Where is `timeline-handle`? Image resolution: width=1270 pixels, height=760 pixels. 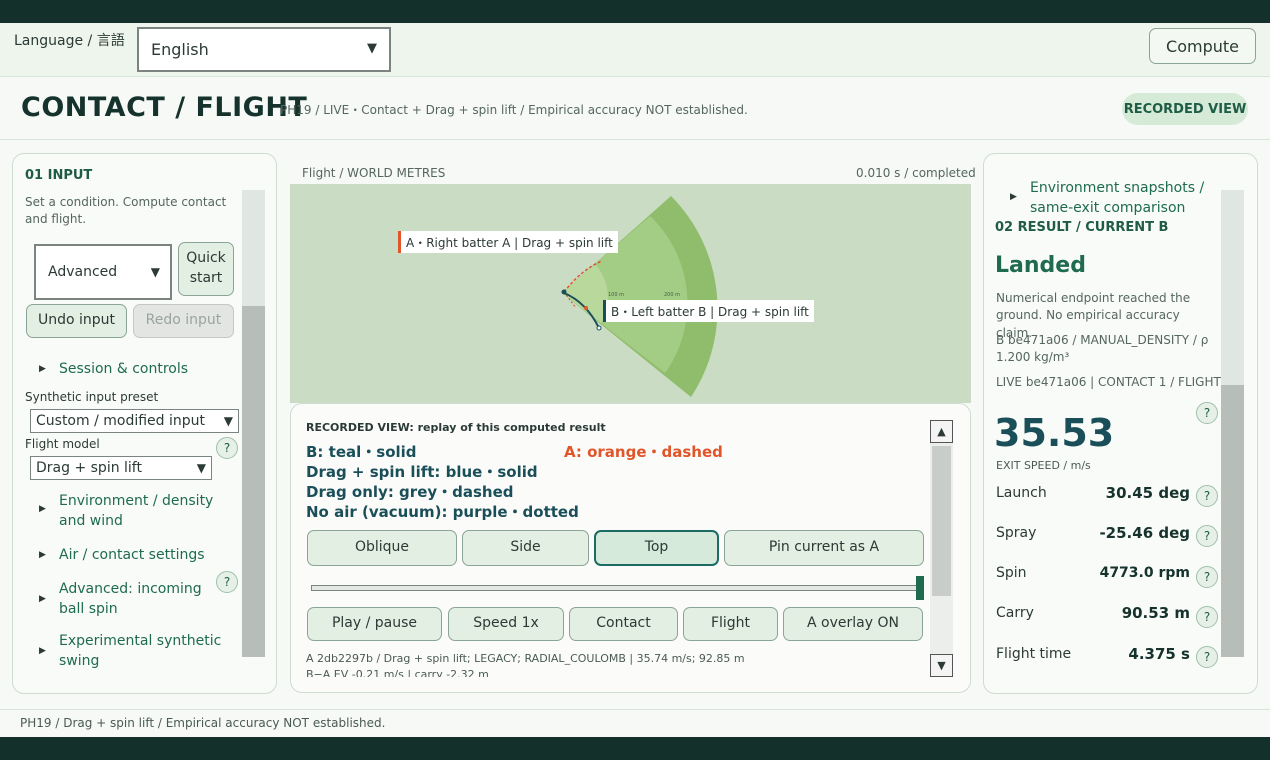 timeline-handle is located at coordinates (920, 588).